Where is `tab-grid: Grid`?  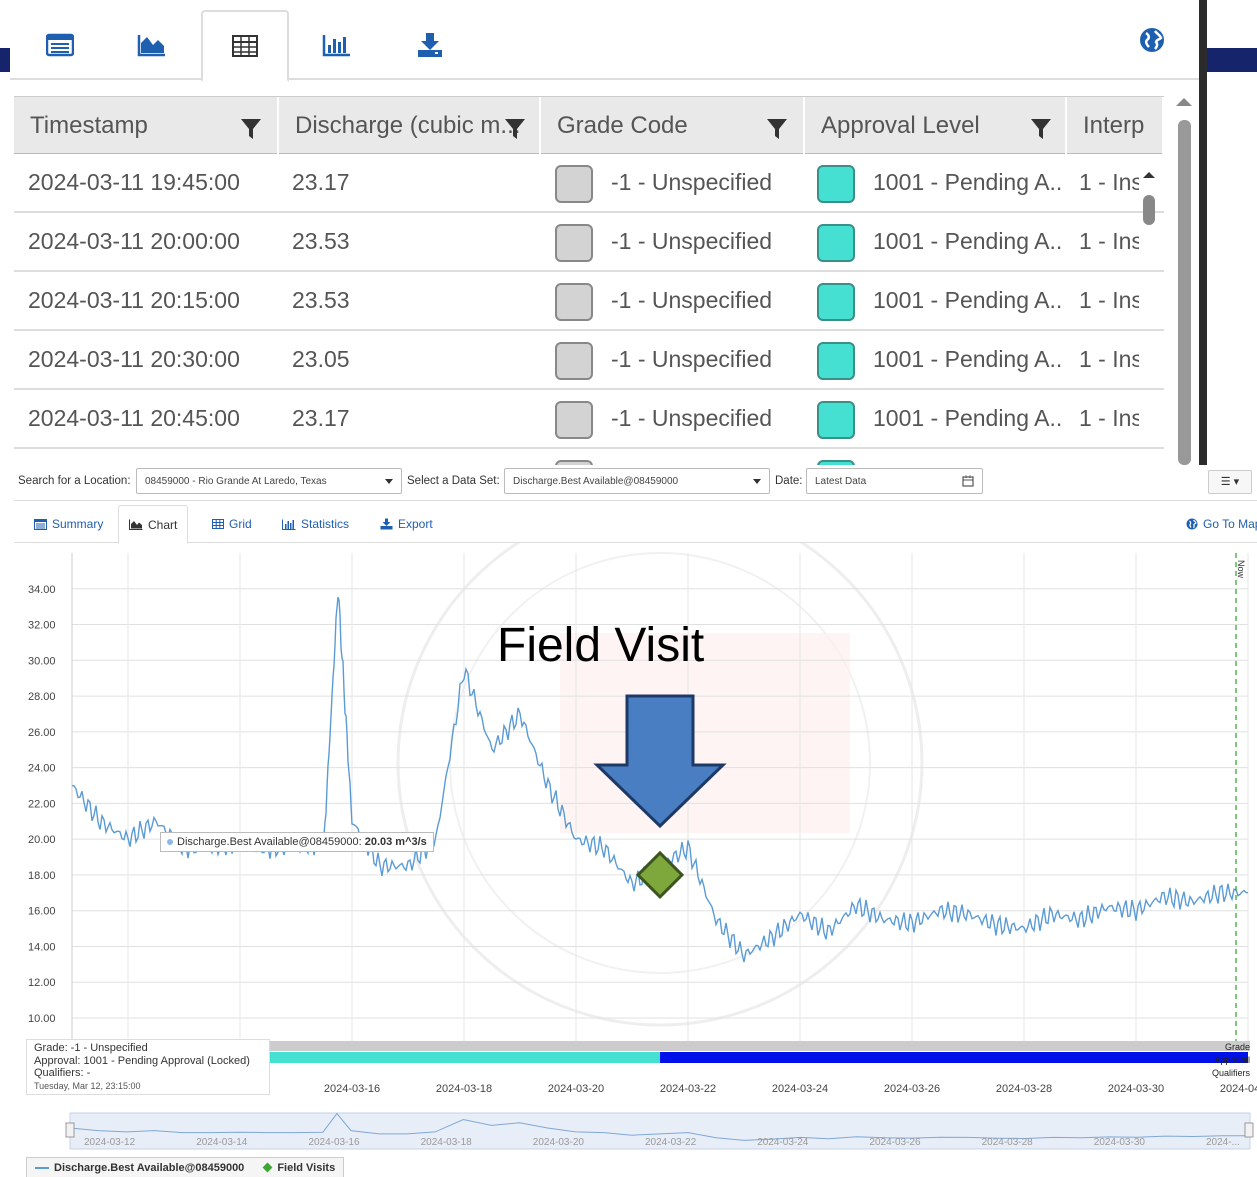 tab-grid: Grid is located at coordinates (232, 524).